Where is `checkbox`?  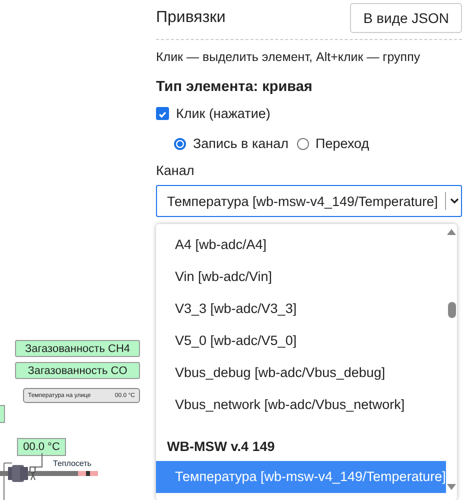
checkbox is located at coordinates (162, 113).